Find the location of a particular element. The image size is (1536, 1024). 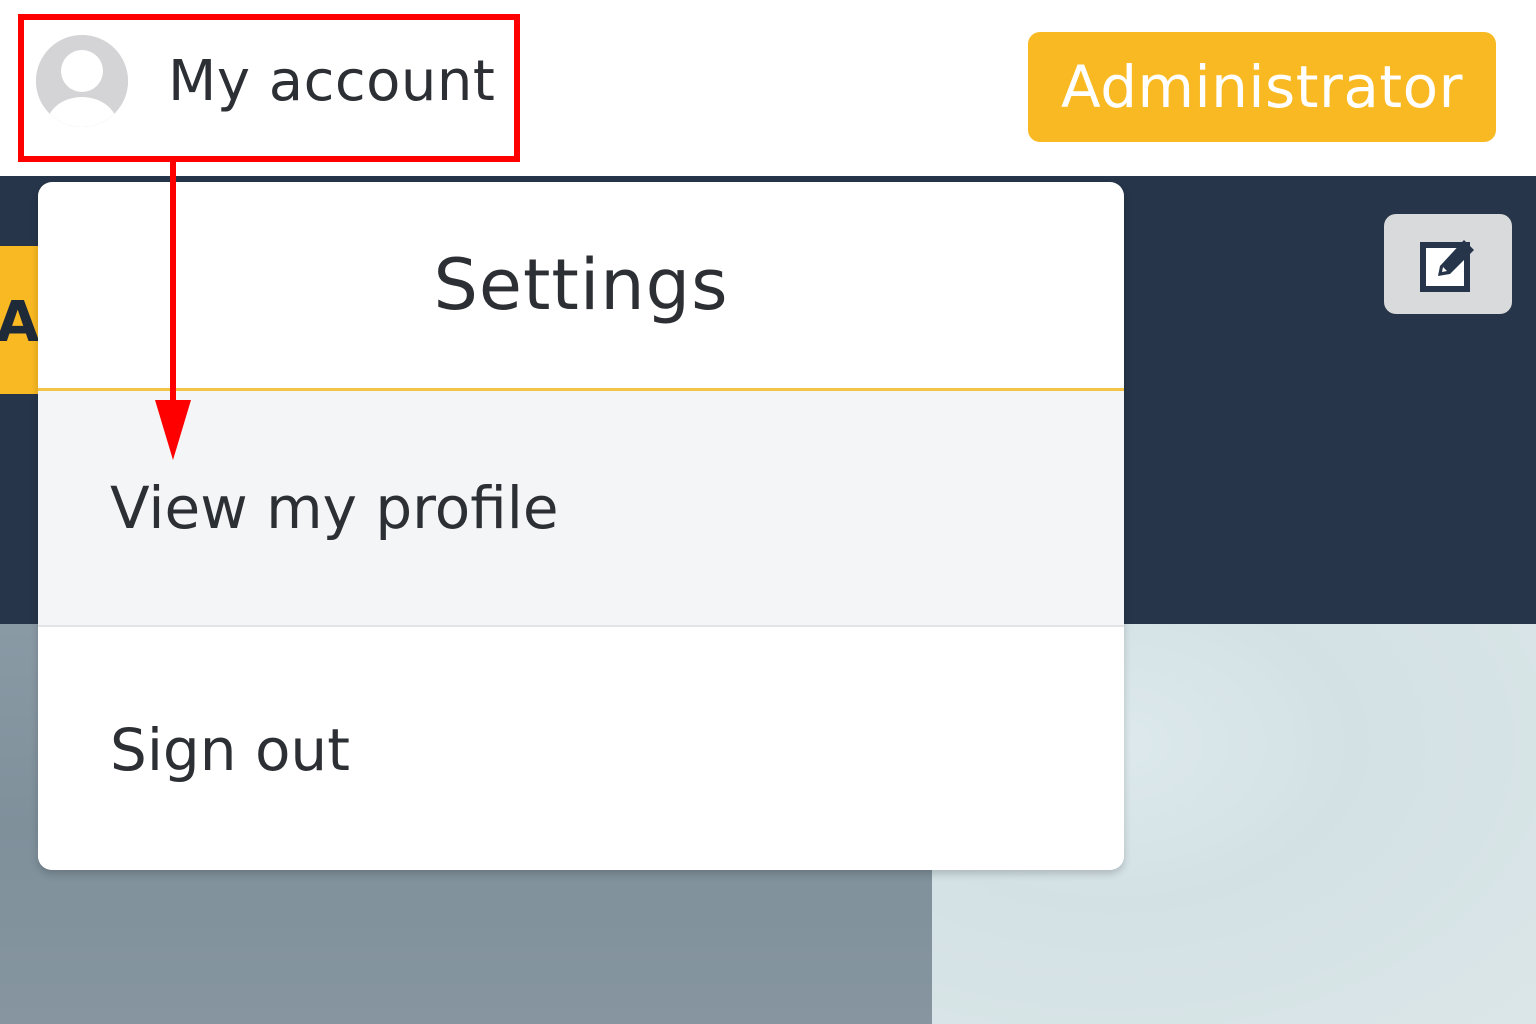

side-tab-label: A is located at coordinates (20, 322).